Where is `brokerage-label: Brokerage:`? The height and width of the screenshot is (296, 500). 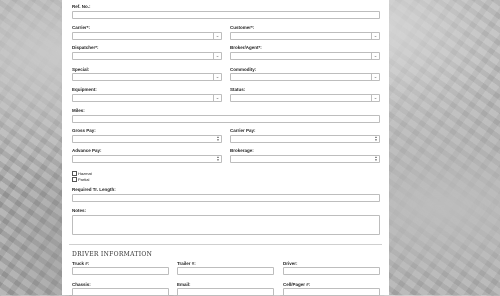 brokerage-label: Brokerage: is located at coordinates (242, 150).